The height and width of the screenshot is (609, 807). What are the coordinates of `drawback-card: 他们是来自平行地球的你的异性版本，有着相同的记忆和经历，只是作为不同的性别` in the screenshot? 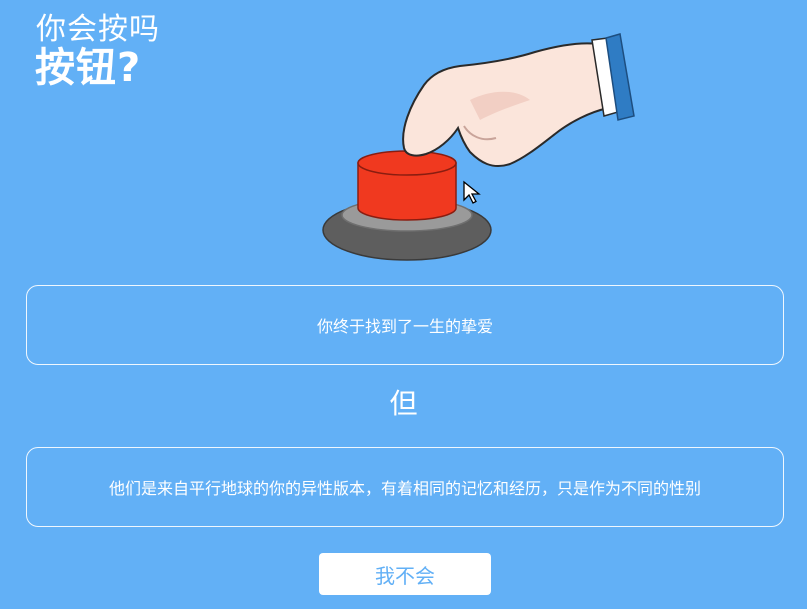 It's located at (405, 487).